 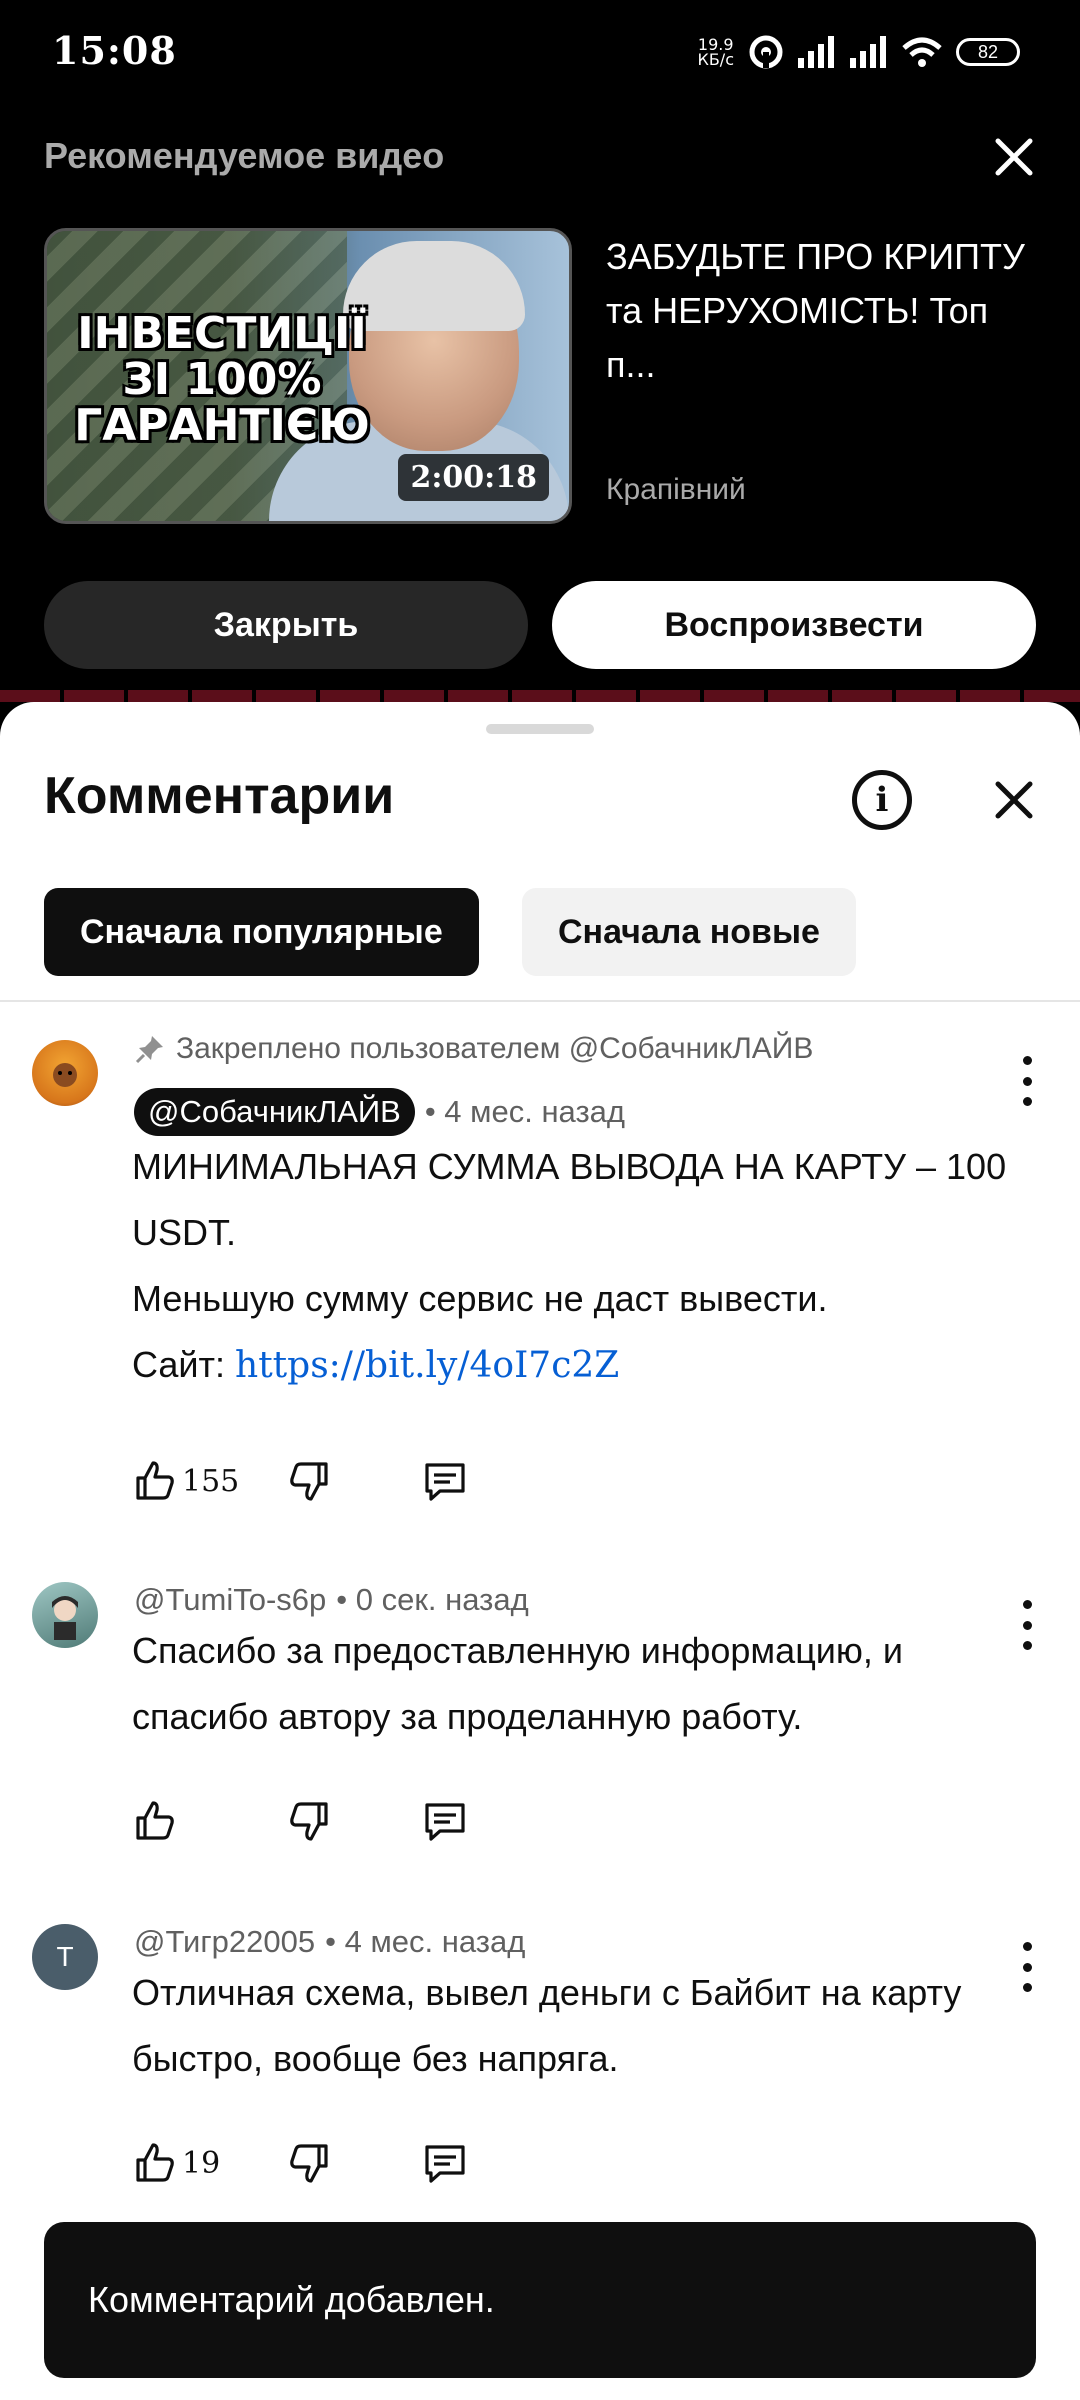 What do you see at coordinates (427, 1365) in the screenshot?
I see `comment-link: https://bit.ly/4oI7c2Z` at bounding box center [427, 1365].